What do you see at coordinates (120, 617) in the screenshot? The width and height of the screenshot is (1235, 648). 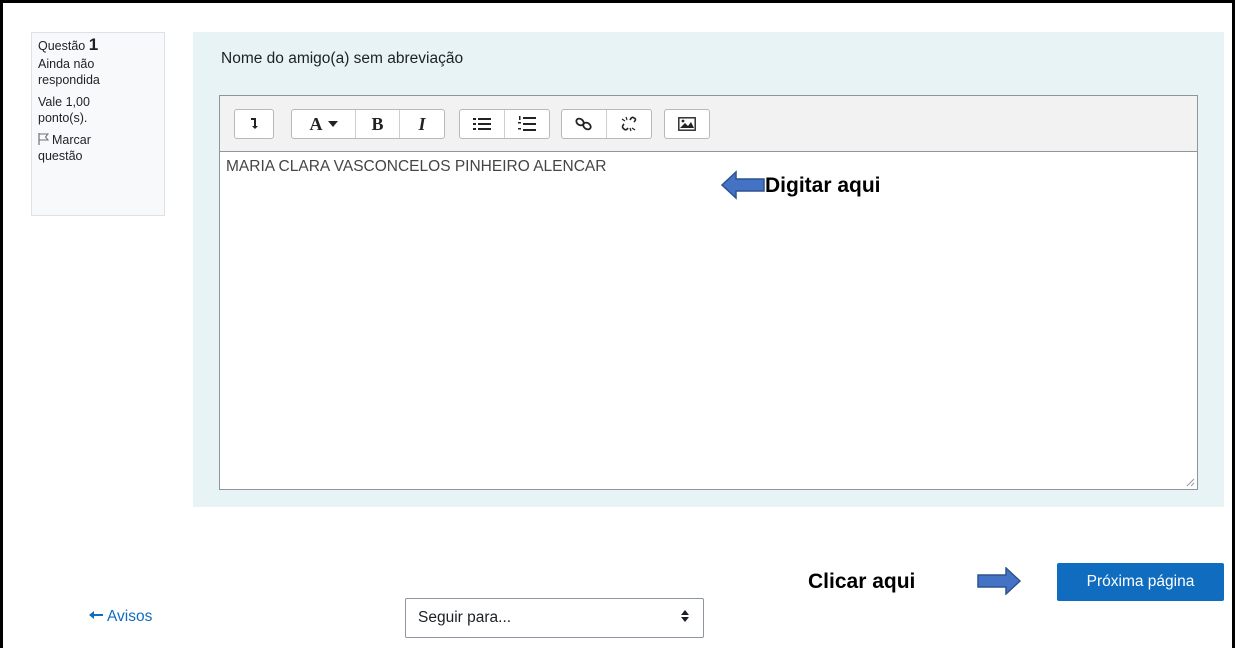 I see `previous-activity-link: Avisos` at bounding box center [120, 617].